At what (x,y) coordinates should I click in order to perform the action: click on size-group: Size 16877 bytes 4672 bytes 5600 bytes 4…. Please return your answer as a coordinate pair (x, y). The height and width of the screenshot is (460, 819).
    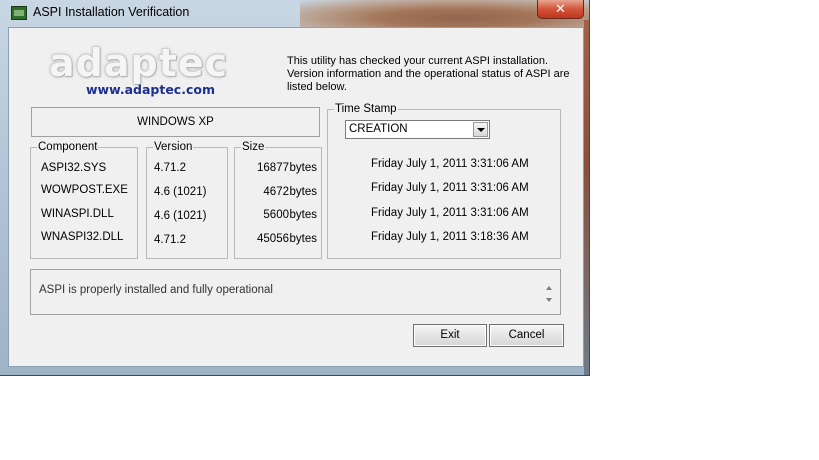
    Looking at the image, I should click on (278, 199).